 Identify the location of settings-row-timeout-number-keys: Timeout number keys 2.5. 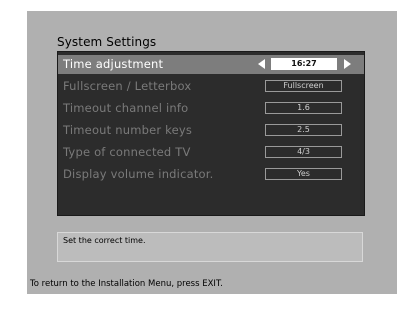
(211, 130).